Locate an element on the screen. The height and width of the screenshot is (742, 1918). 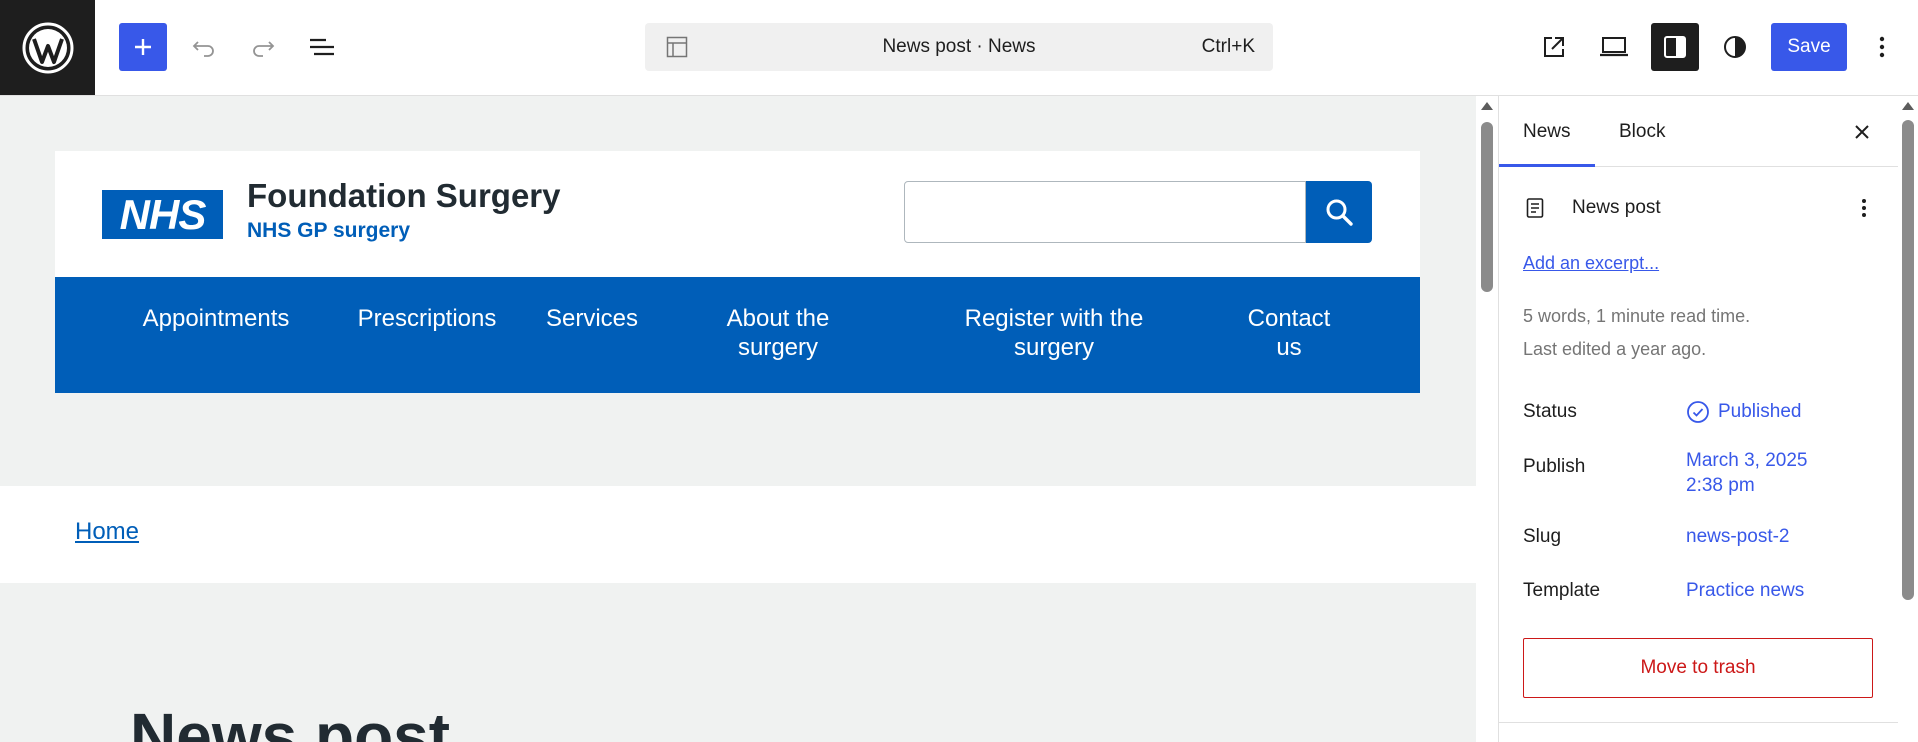
last-edited-text: Last edited a year ago. is located at coordinates (1615, 349).